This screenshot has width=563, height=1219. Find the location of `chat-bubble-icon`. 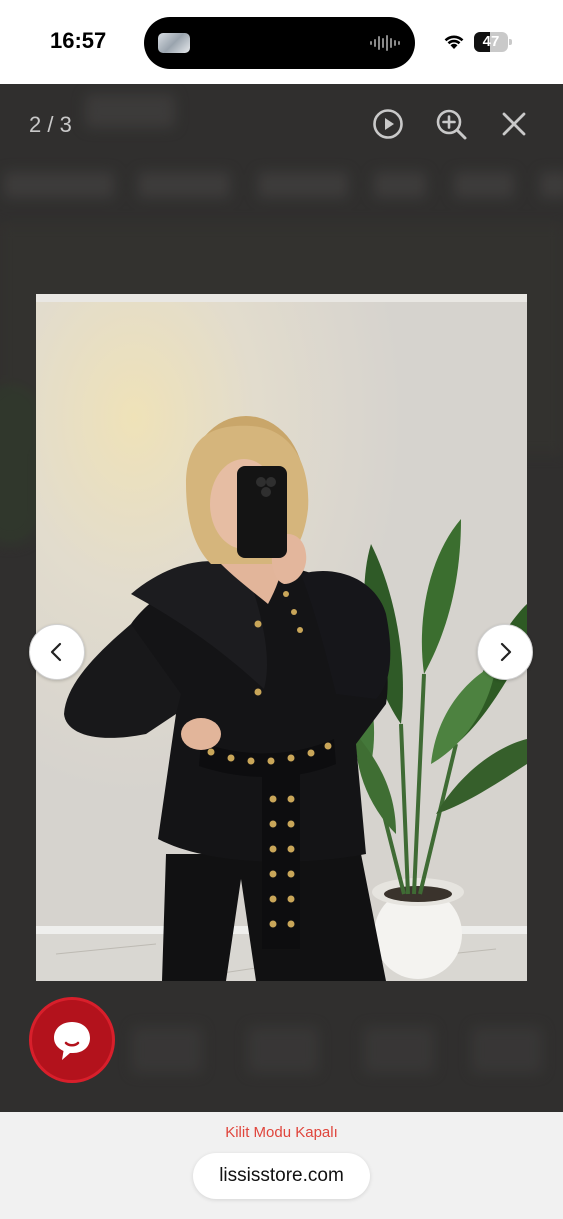

chat-bubble-icon is located at coordinates (72, 1041).